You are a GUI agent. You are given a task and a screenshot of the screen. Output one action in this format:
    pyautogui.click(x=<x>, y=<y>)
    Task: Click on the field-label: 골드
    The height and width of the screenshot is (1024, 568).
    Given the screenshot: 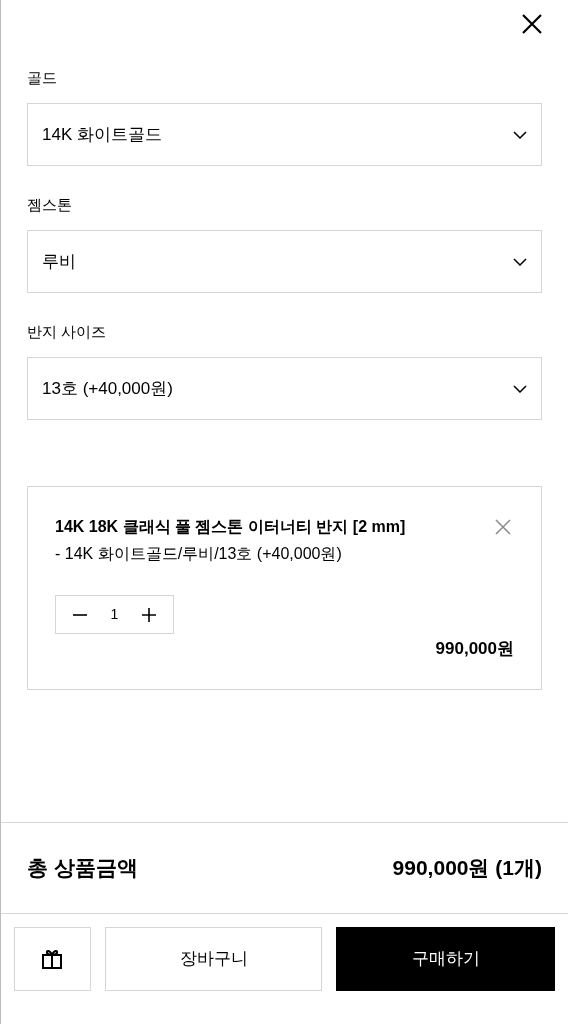 What is the action you would take?
    pyautogui.click(x=42, y=78)
    